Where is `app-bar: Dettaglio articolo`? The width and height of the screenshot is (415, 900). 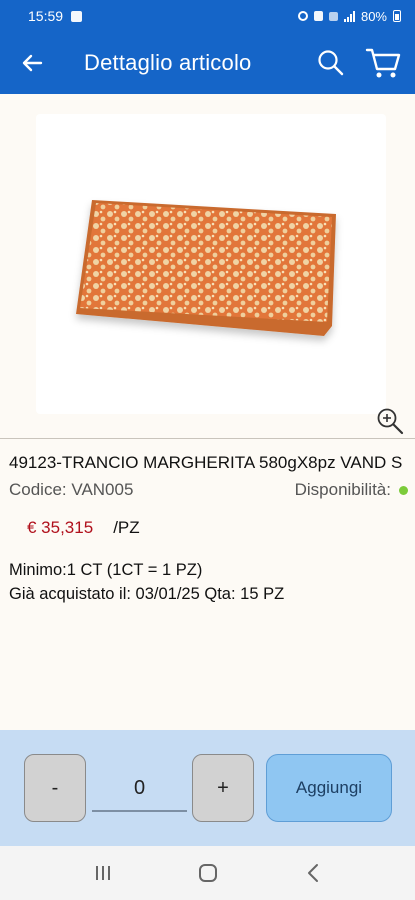
app-bar: Dettaglio articolo is located at coordinates (207, 63).